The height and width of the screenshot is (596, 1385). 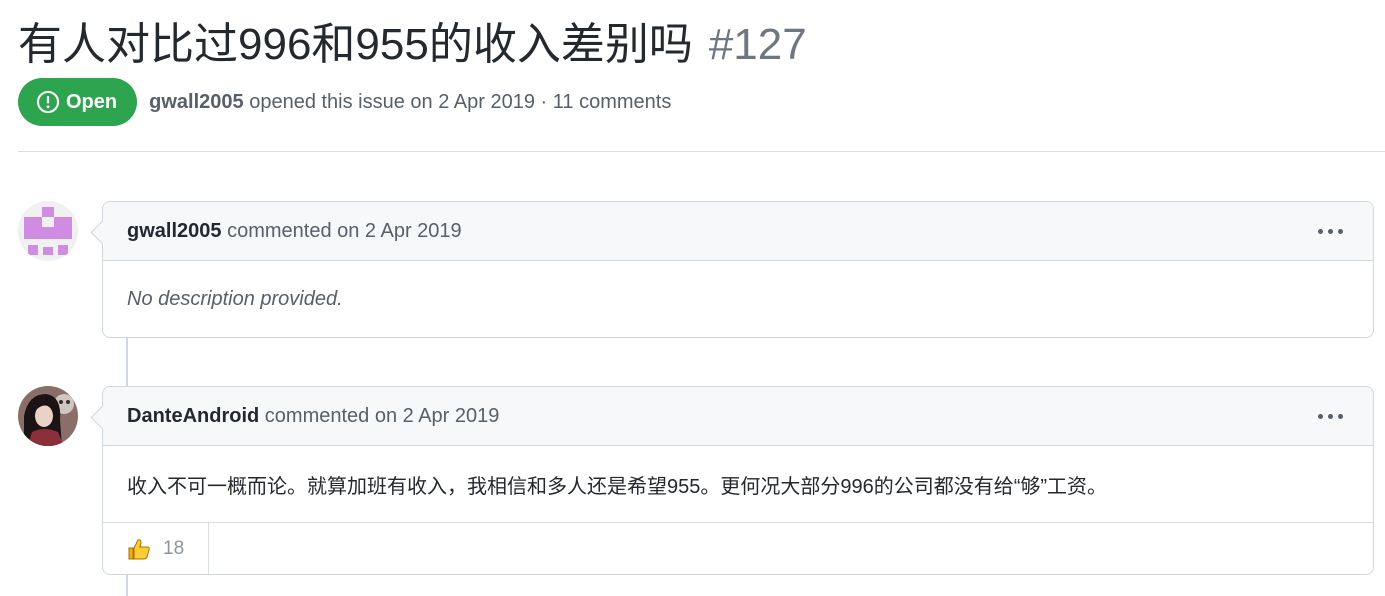 I want to click on issue-title: 有人对比过996和955的收入差别吗, so click(x=355, y=44).